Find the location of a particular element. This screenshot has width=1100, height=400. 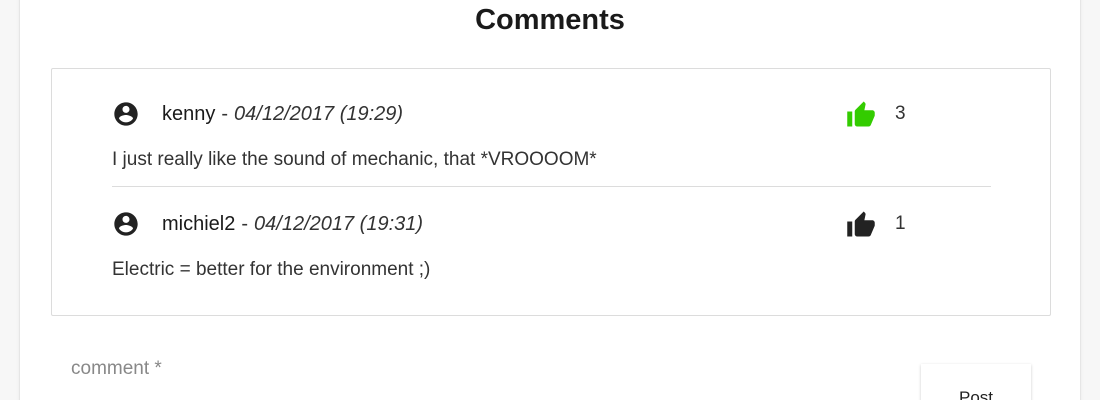

like-count: 1 is located at coordinates (900, 223).